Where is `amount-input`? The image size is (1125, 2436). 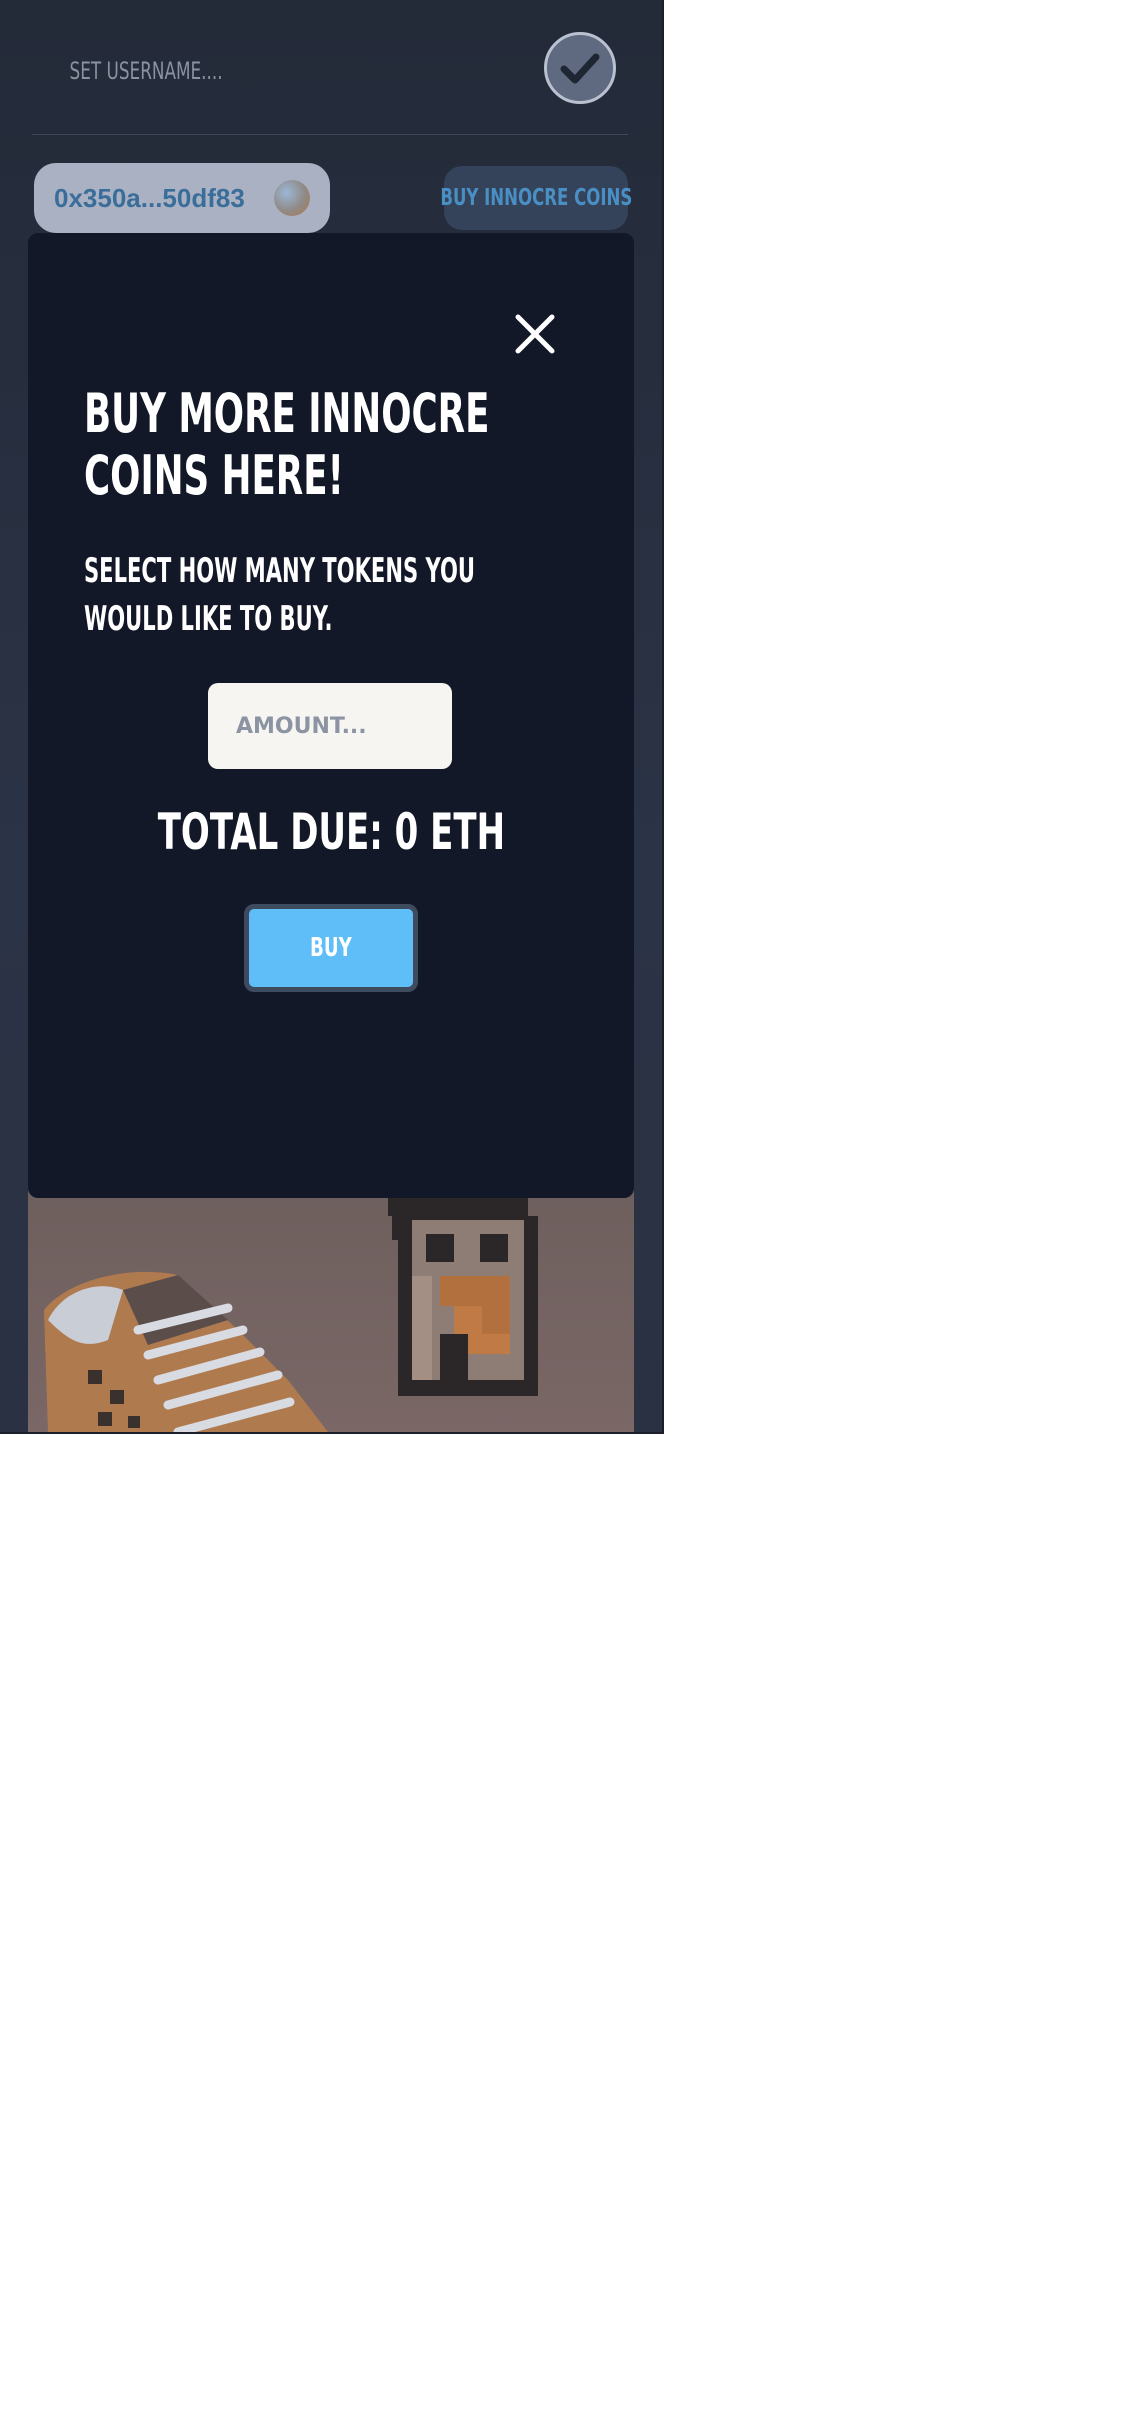 amount-input is located at coordinates (330, 726).